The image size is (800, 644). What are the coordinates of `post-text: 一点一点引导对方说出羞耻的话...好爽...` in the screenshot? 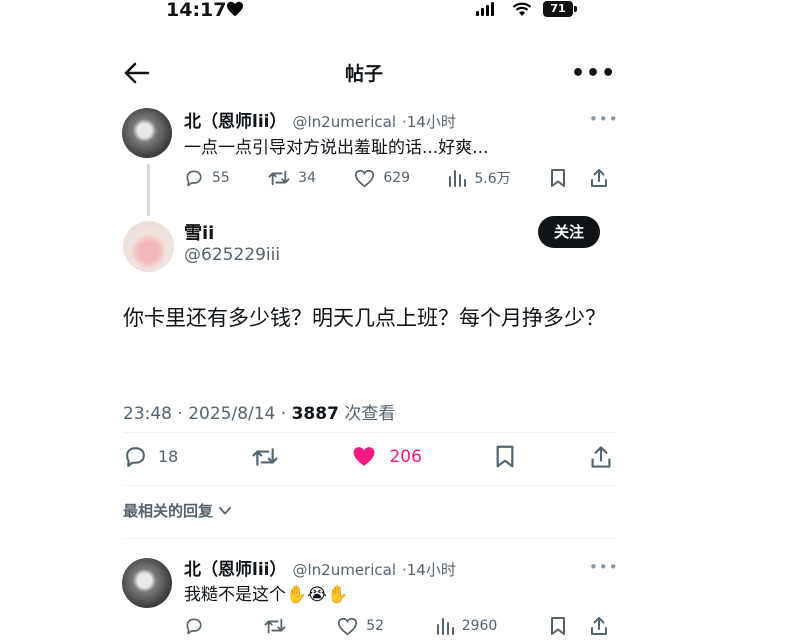 It's located at (336, 148).